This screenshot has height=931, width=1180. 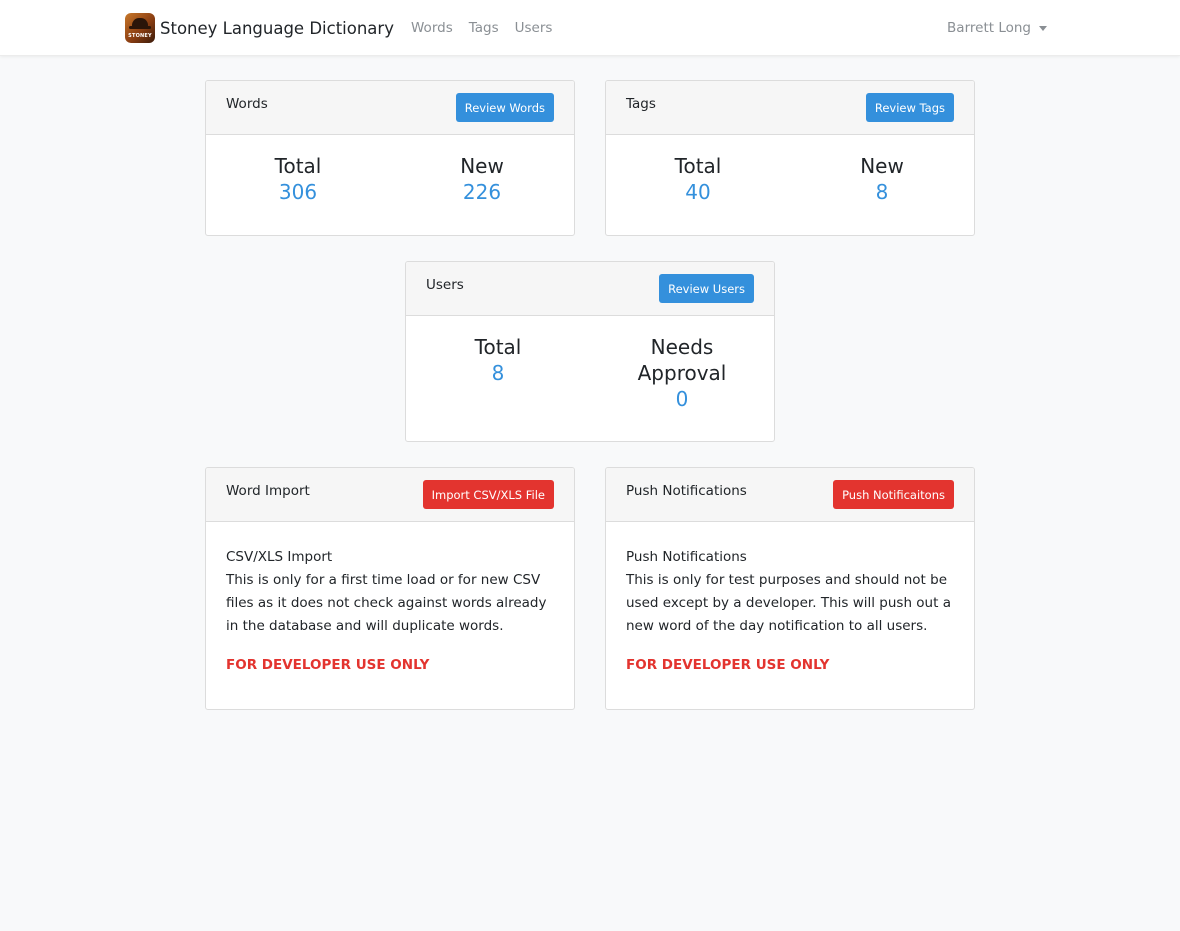 What do you see at coordinates (390, 495) in the screenshot?
I see `word-import-card-header: Word Import Import CSV/XLS File` at bounding box center [390, 495].